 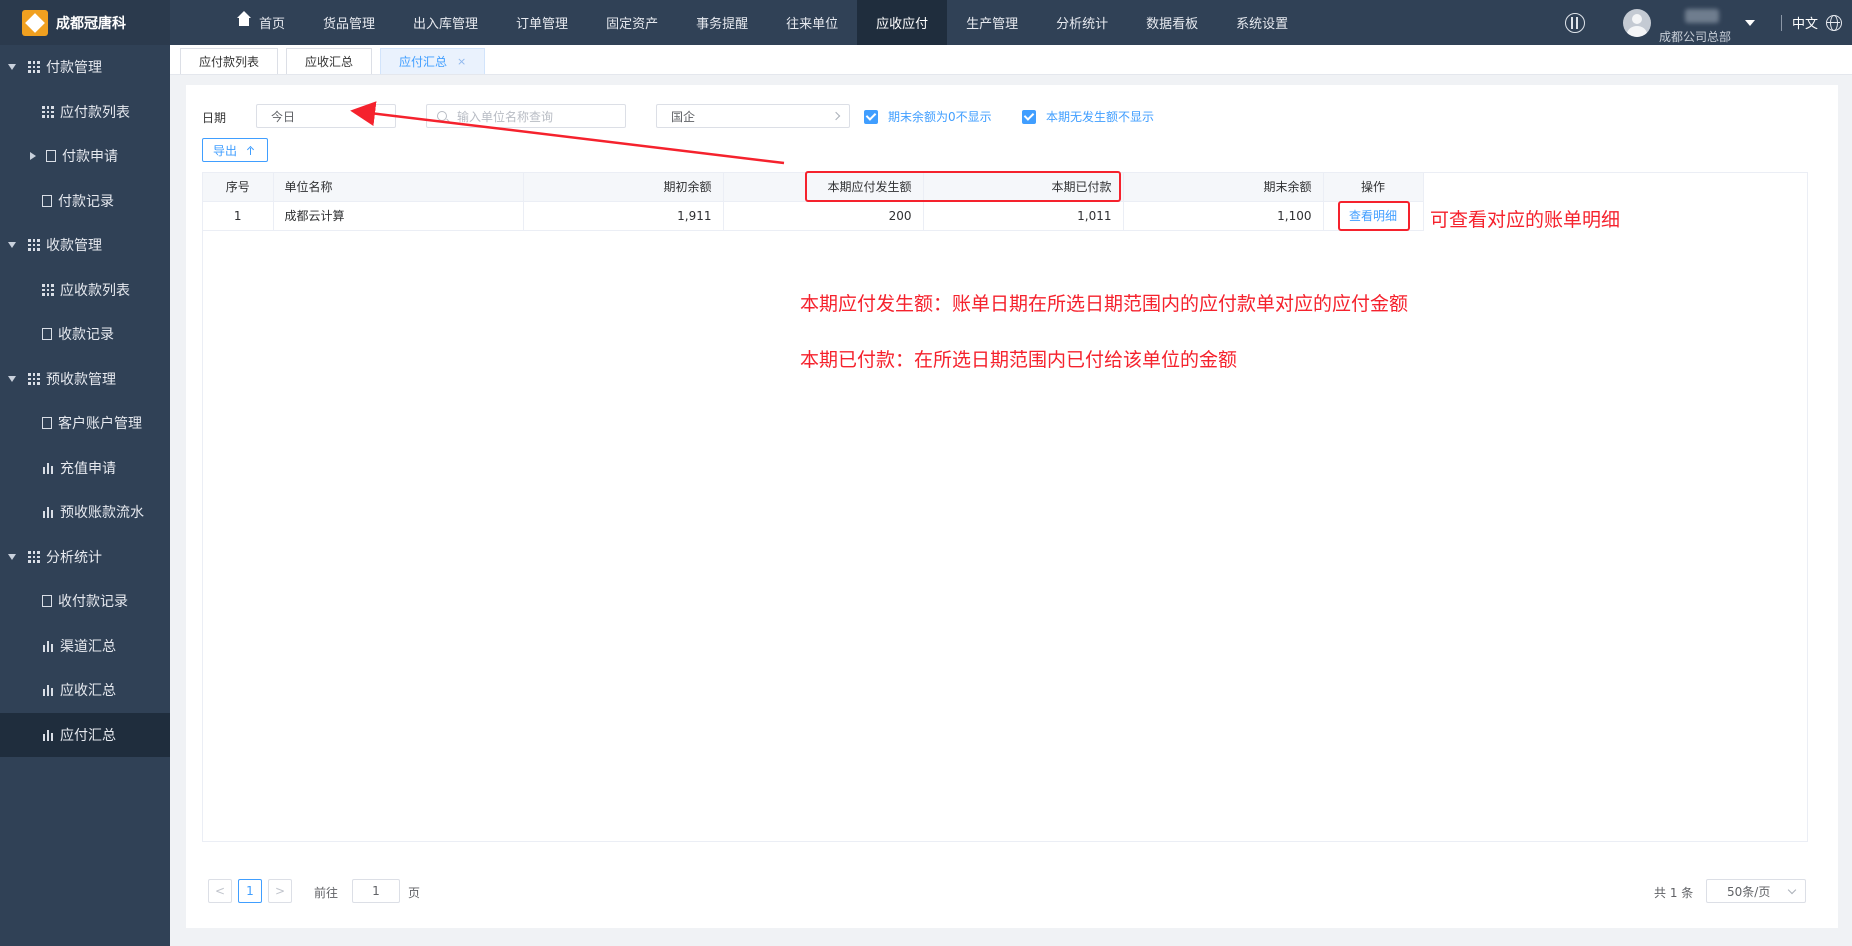 I want to click on filter-bar: 日期 今日 输入单位名称查询 国企 期末余额为0不显示 本期无发生额不显示, so click(x=1012, y=117).